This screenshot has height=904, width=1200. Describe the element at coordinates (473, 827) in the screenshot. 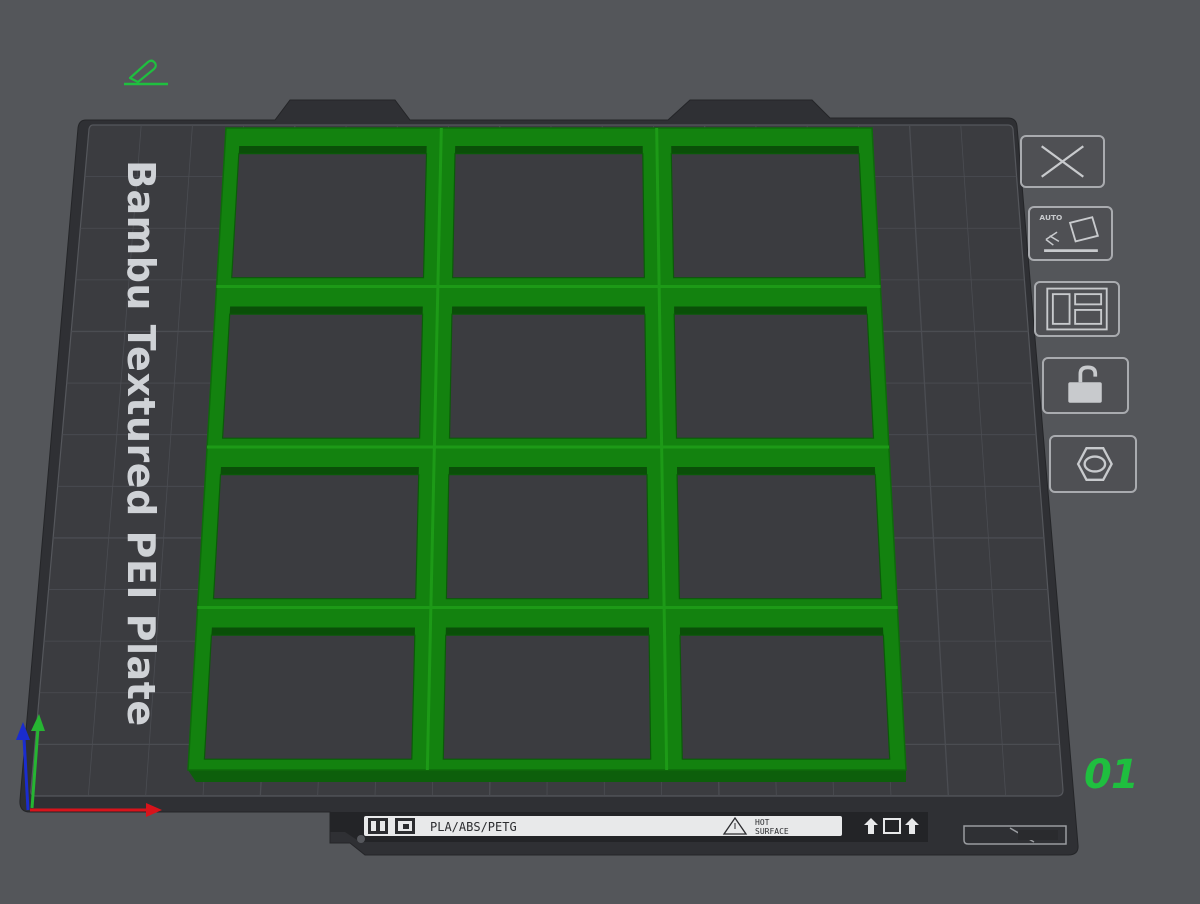

I see `material-label: PLA/ABS/PETG` at that location.